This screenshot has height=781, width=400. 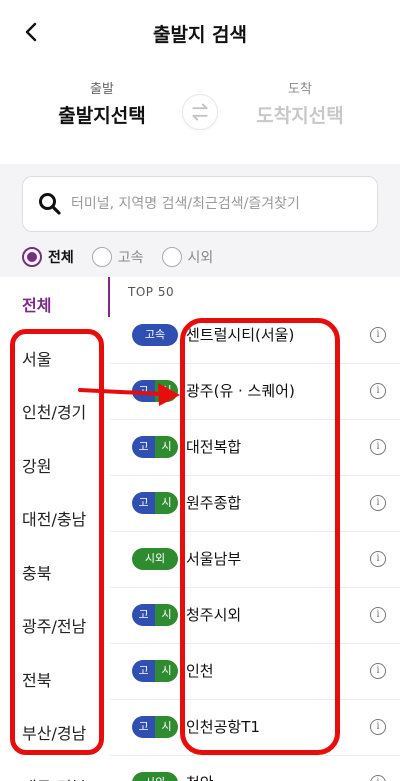 I want to click on terminal-row: 시외 천안 i, so click(x=255, y=768).